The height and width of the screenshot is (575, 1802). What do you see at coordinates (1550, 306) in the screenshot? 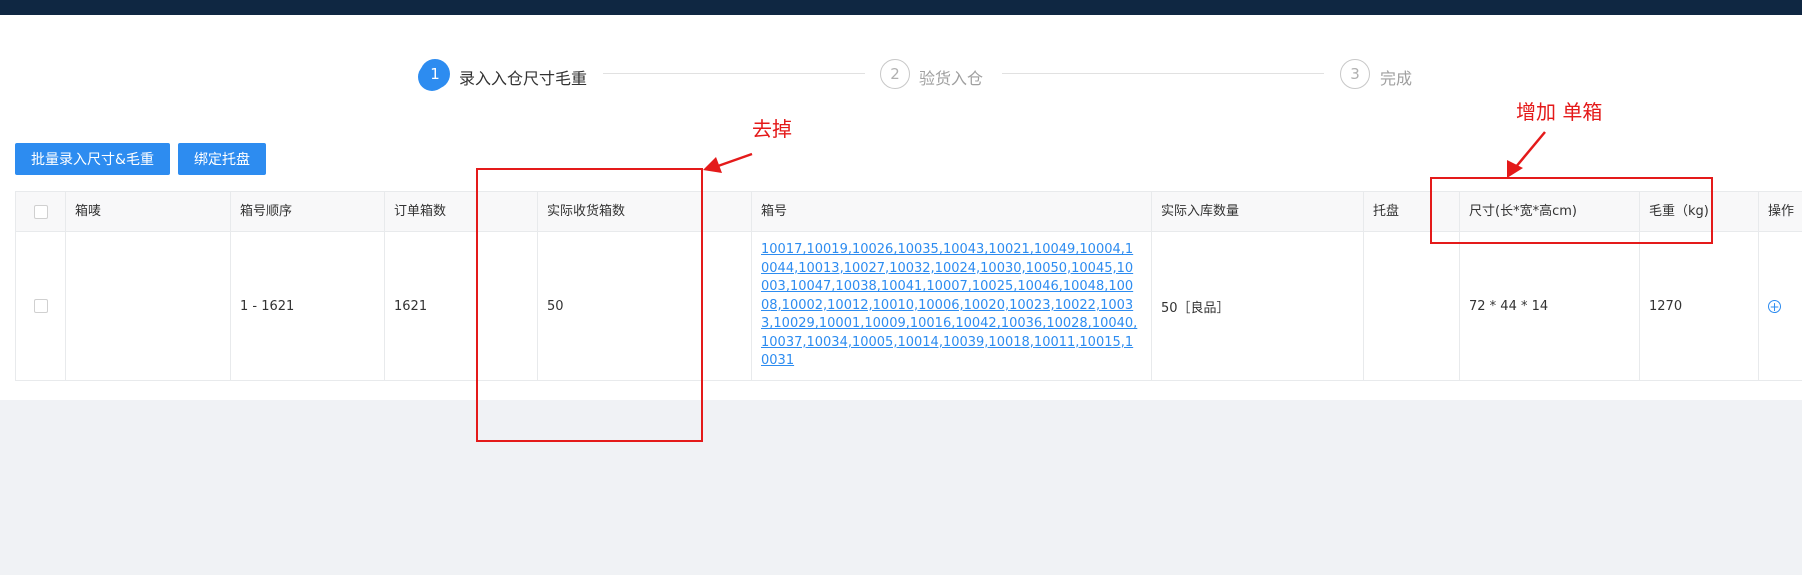
I see `cell-size: 72 * 44 * 14` at bounding box center [1550, 306].